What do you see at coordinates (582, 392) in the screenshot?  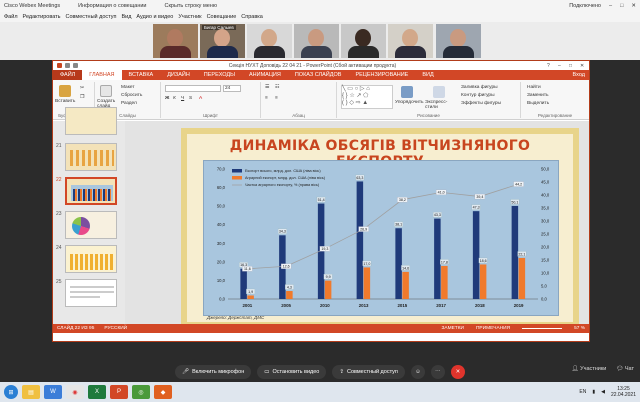 I see `language-indicator: EN` at bounding box center [582, 392].